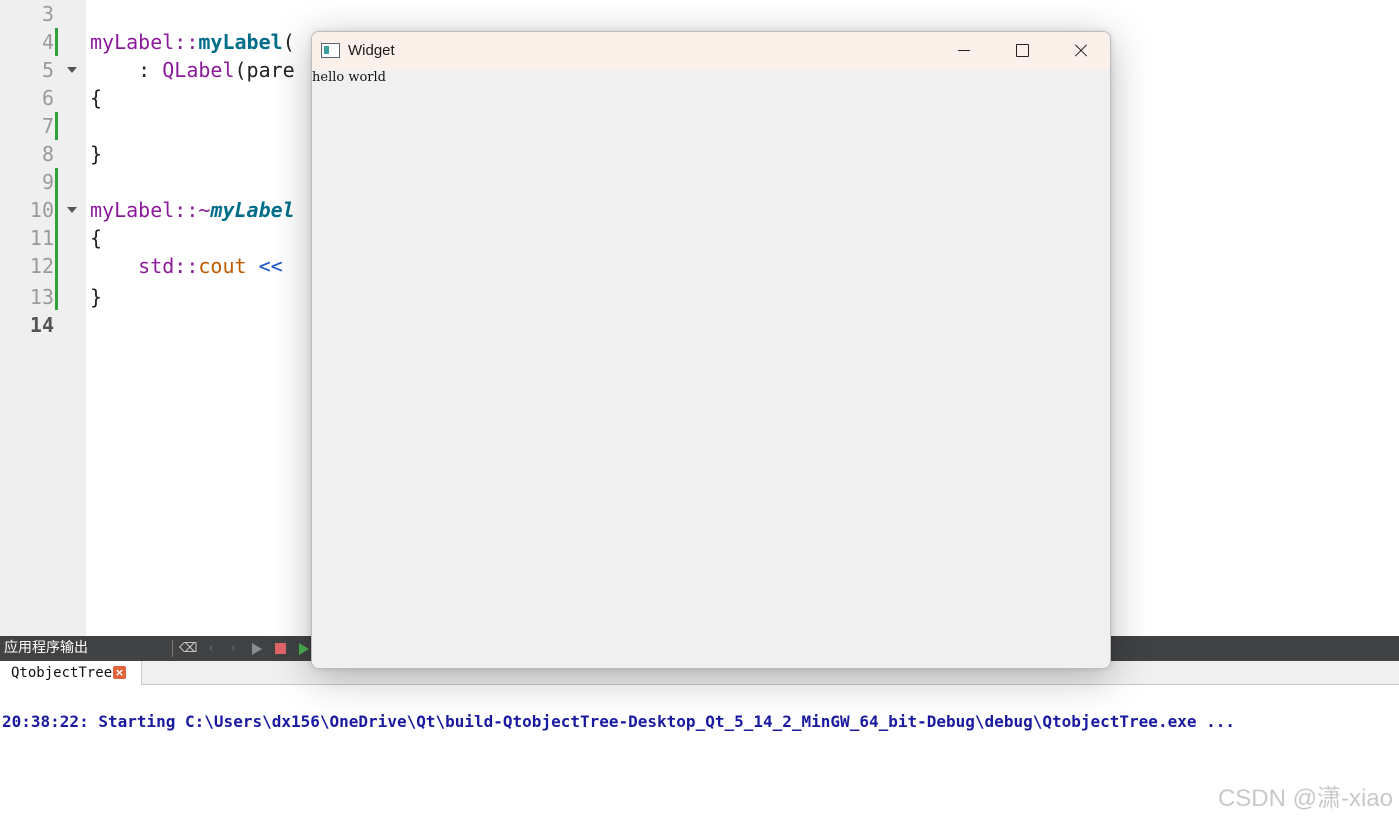  Describe the element at coordinates (210, 266) in the screenshot. I see `code-text: std::cout <<` at that location.